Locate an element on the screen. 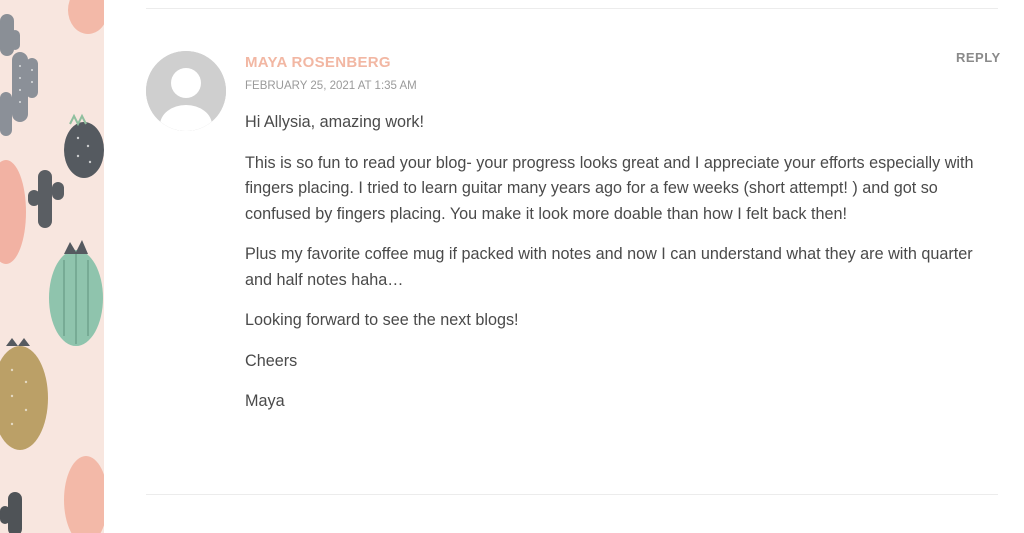 The width and height of the screenshot is (1024, 533). user-avatar is located at coordinates (186, 91).